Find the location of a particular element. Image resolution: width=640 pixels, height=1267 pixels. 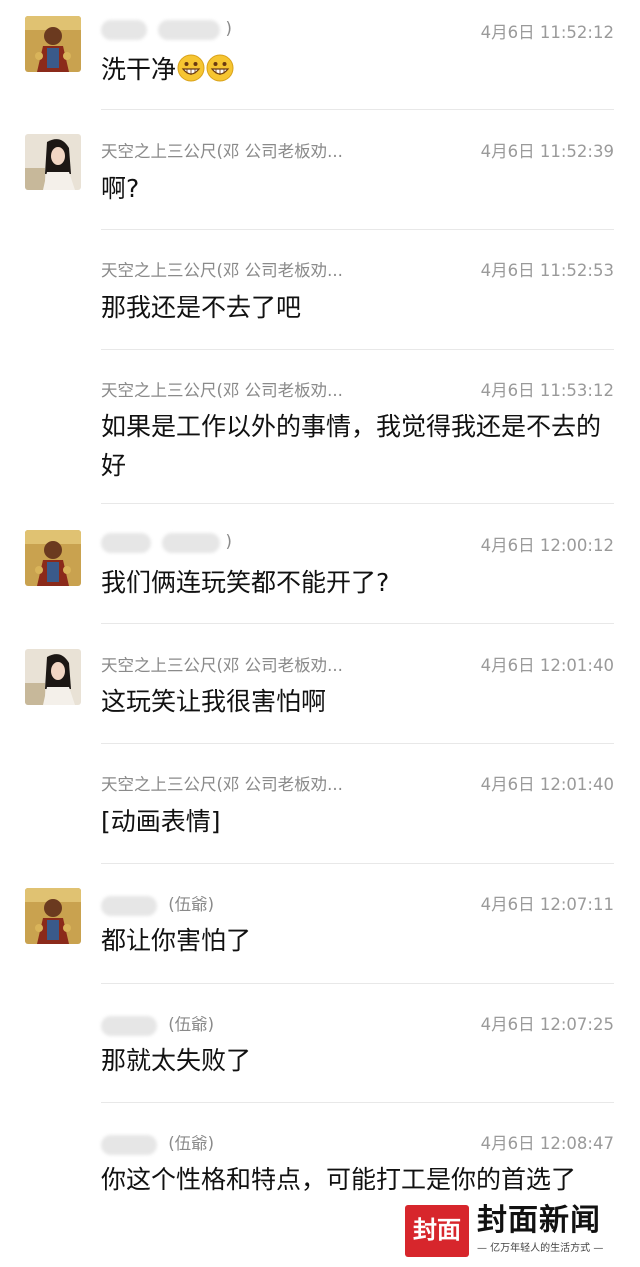

message-time: 4月6日 12:07:11 is located at coordinates (547, 904).